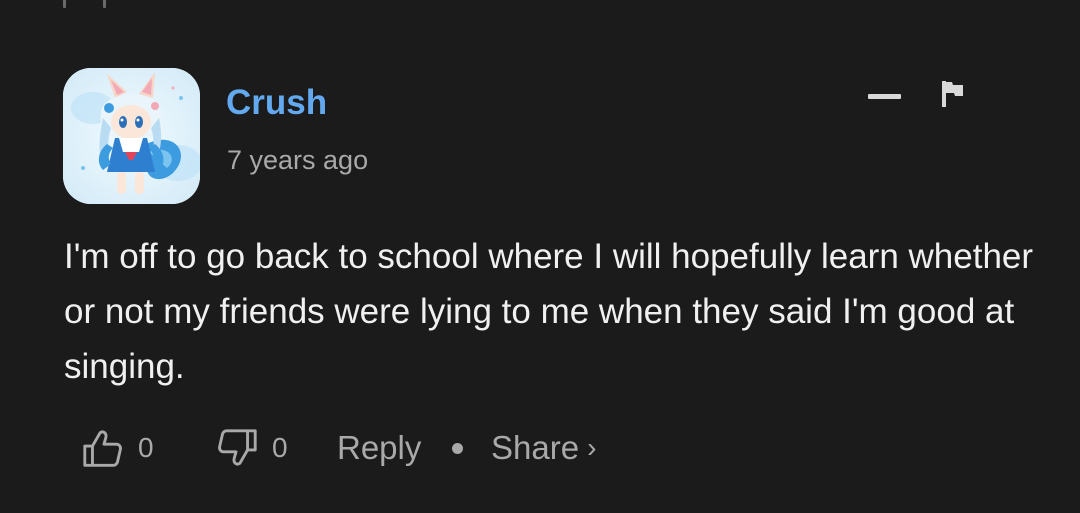 This screenshot has width=1080, height=513. What do you see at coordinates (276, 103) in the screenshot?
I see `comment-author: Crush` at bounding box center [276, 103].